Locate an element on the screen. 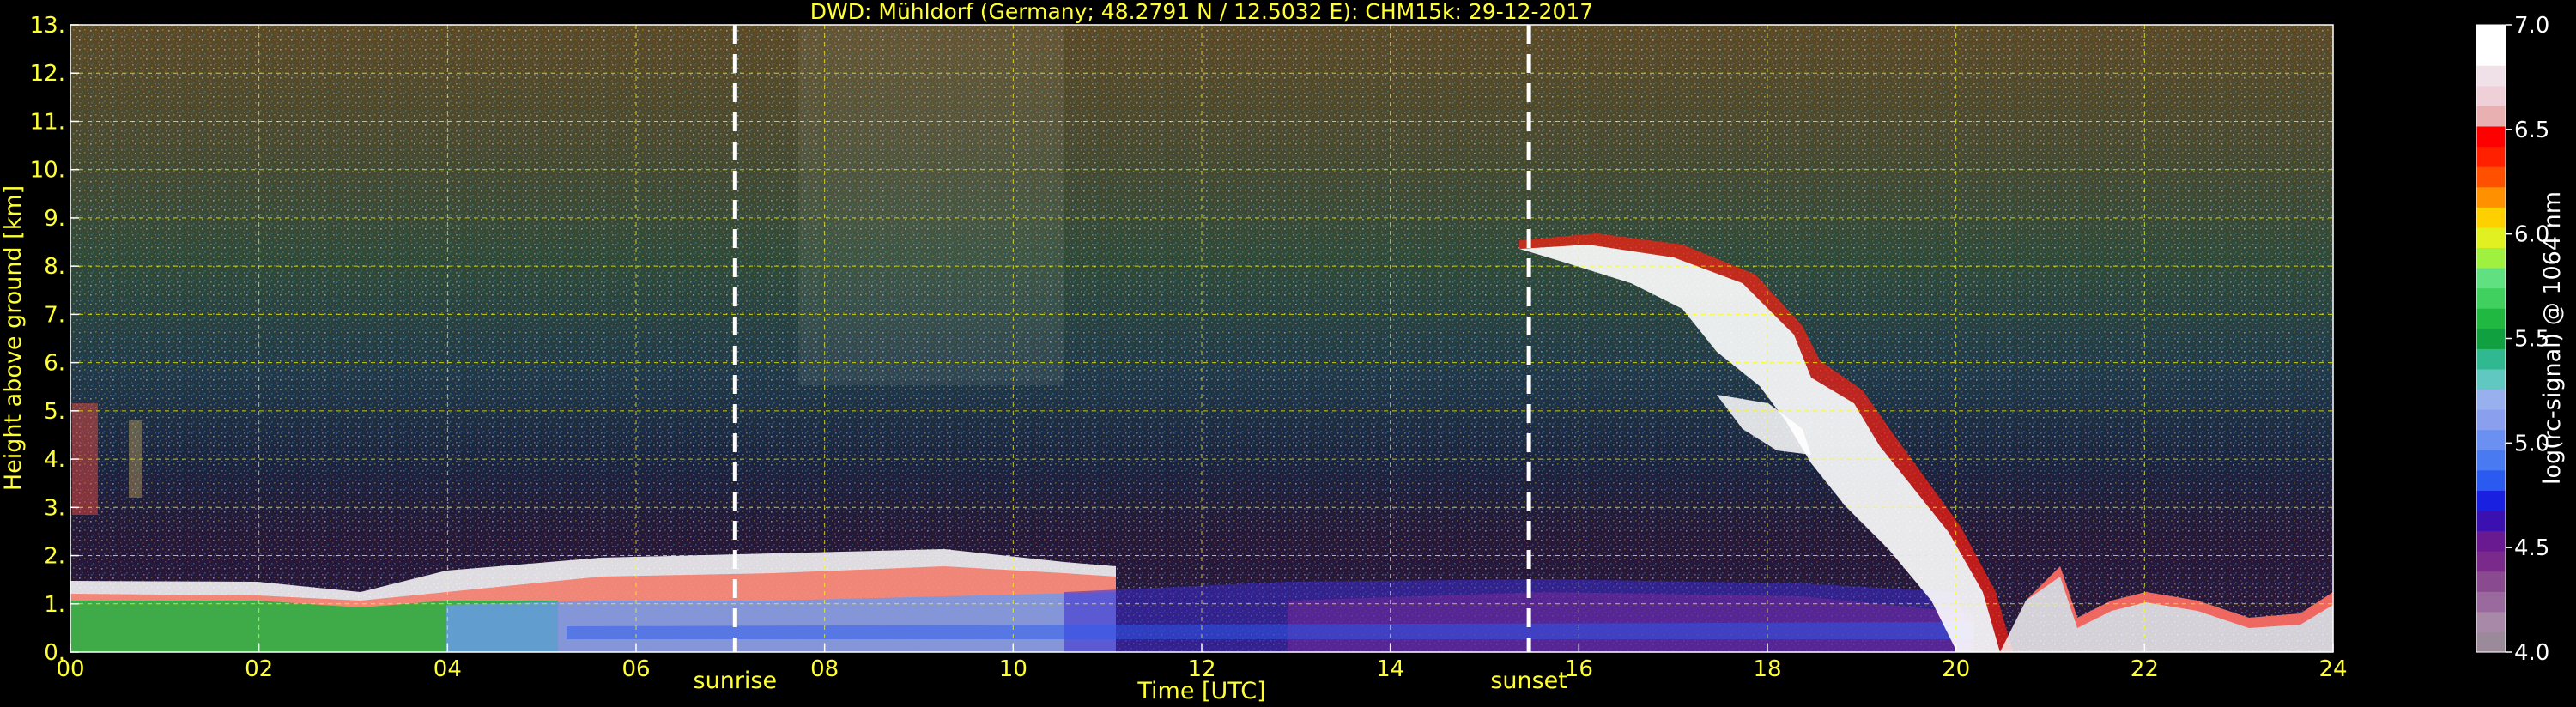 The image size is (2576, 707). x-tick-label: 08 is located at coordinates (824, 669).